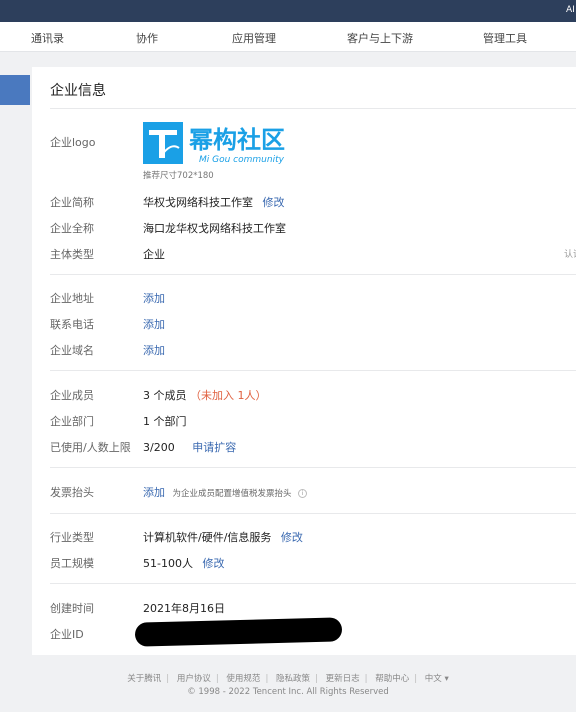 The height and width of the screenshot is (712, 576). I want to click on nav-item-apps: 应用管理, so click(254, 38).